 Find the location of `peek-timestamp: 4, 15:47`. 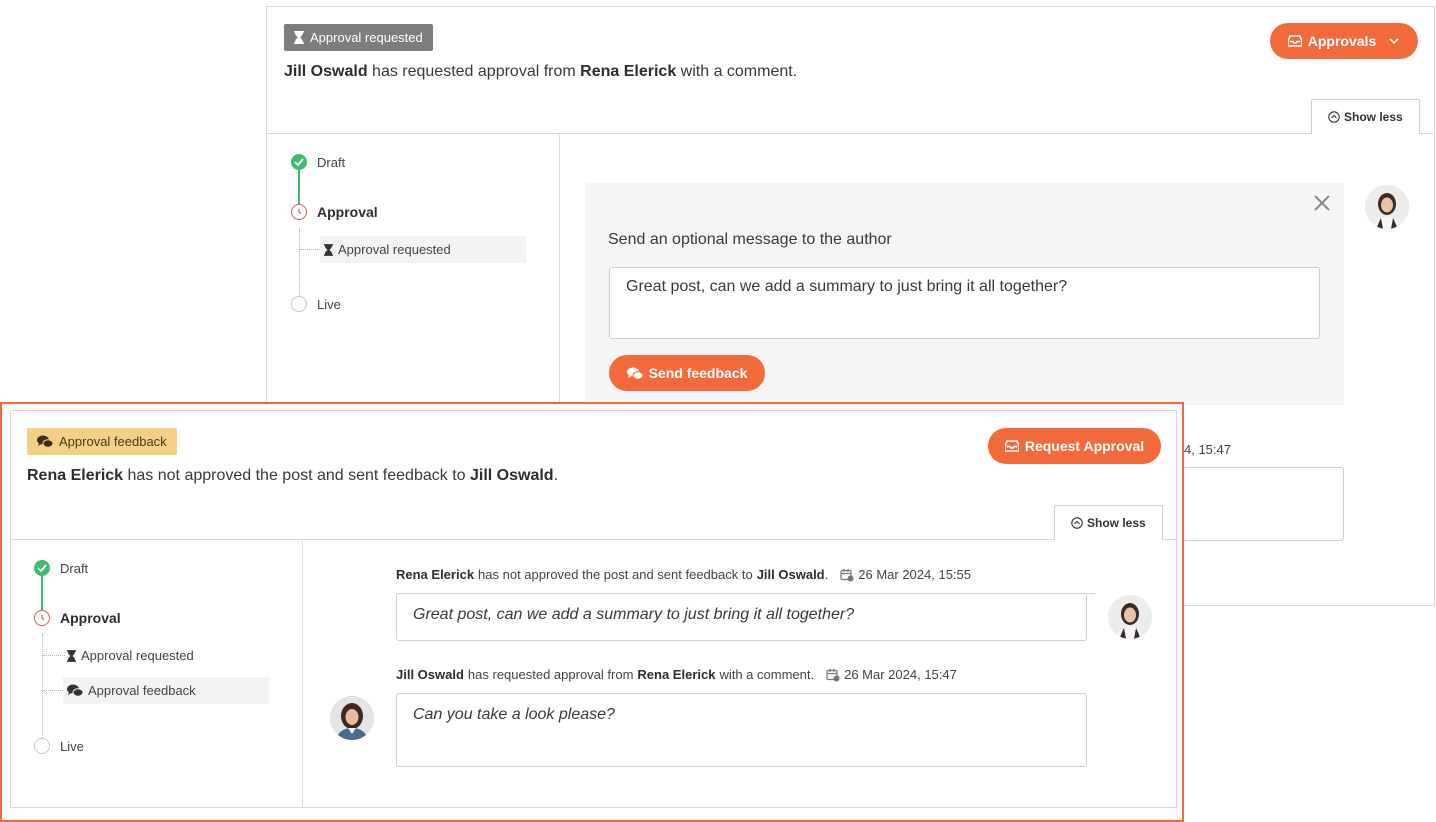

peek-timestamp: 4, 15:47 is located at coordinates (1207, 449).